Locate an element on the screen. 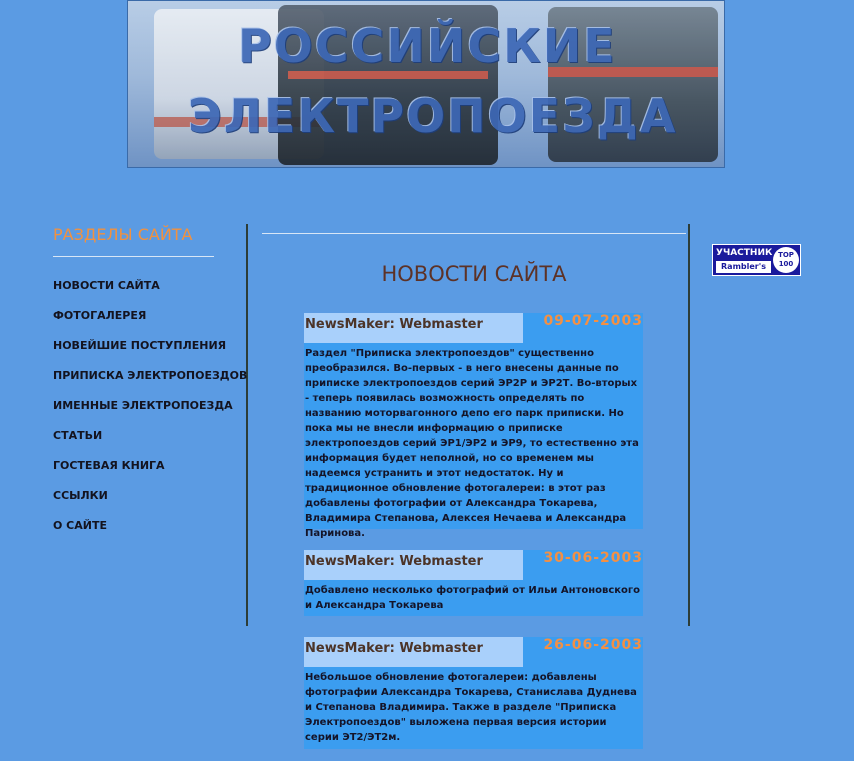  rambler-circle-number: 100 is located at coordinates (786, 264).